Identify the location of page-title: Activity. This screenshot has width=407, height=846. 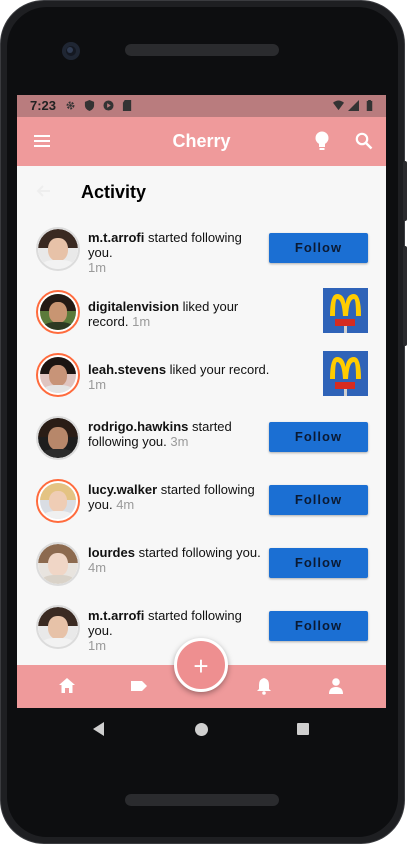
(114, 192).